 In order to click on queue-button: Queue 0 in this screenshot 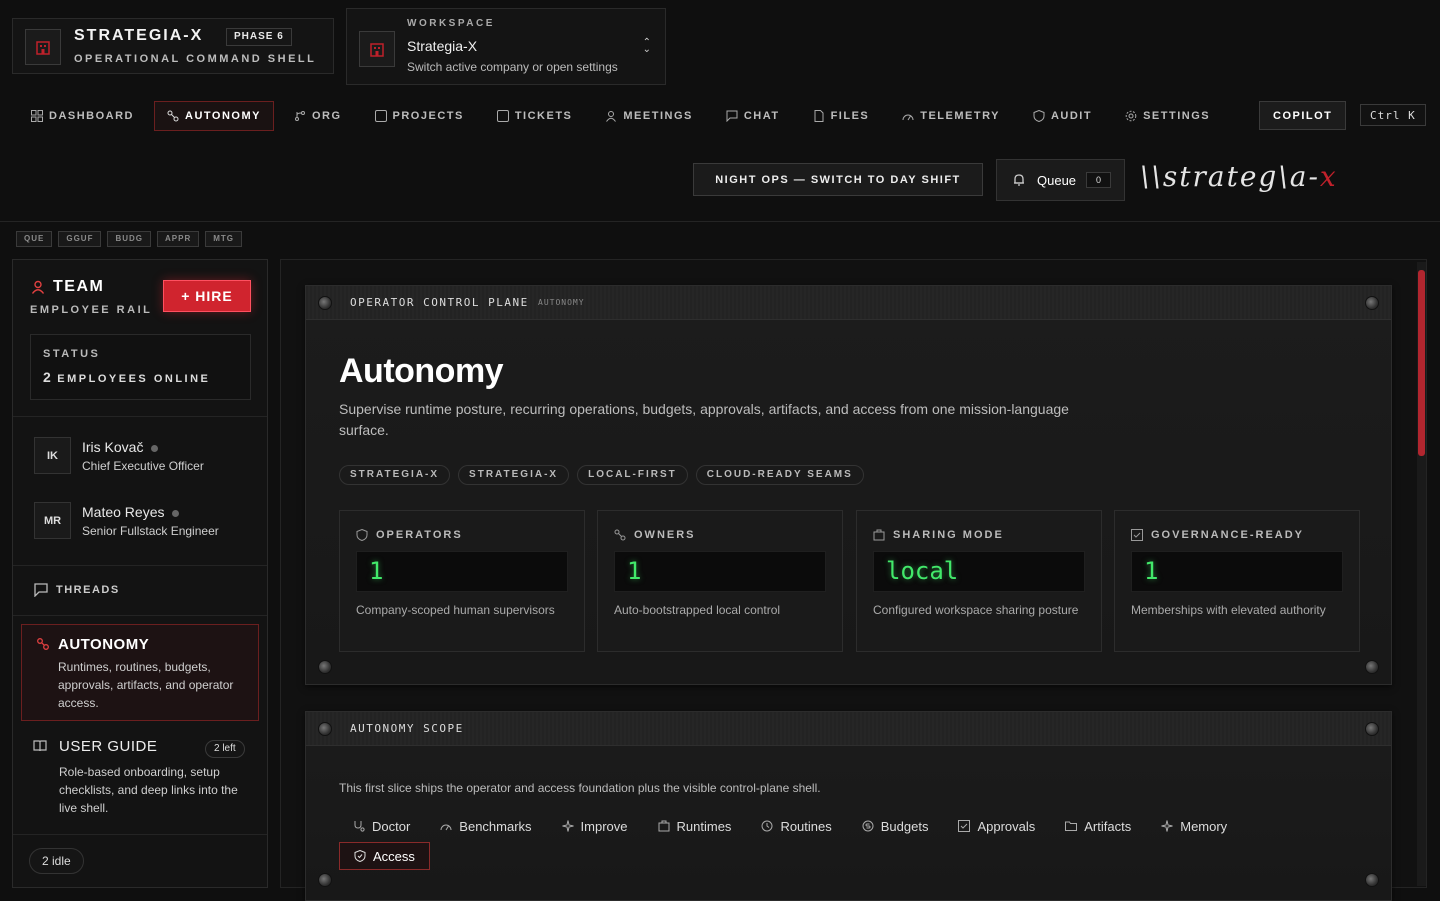, I will do `click(1060, 180)`.